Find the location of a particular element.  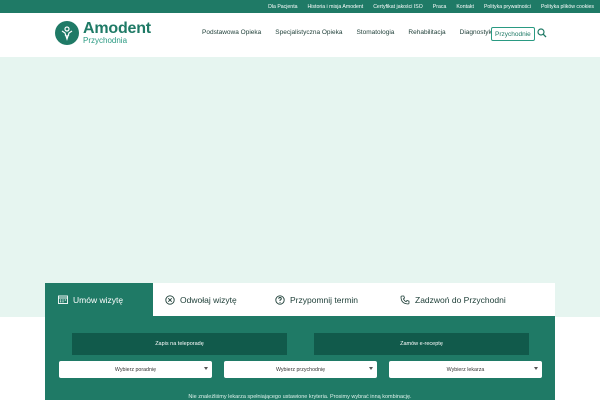

przychodnia-select: Wybierz przychodnię is located at coordinates (300, 369).